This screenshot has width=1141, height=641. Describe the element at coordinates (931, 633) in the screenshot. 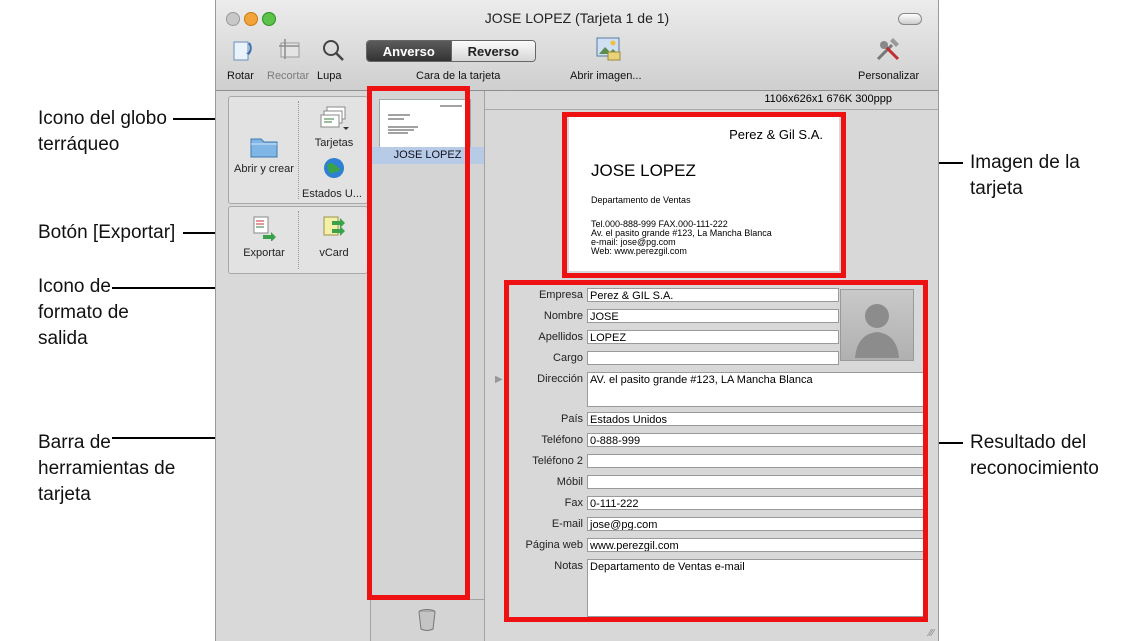

I see `resize-grip-icon: ⁄⁄⁄` at that location.